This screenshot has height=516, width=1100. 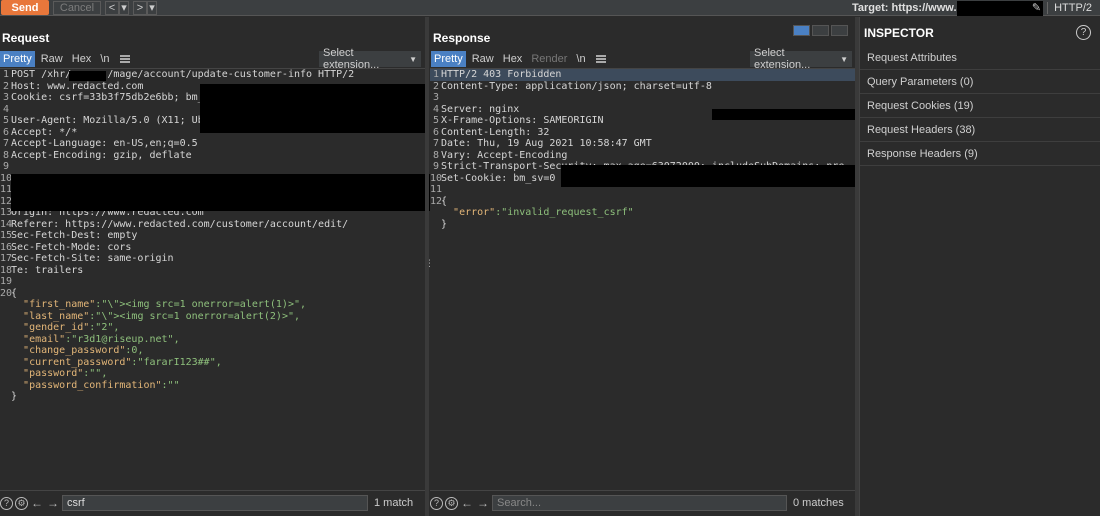 I want to click on json-value: :"fararI123##",, so click(x=176, y=362).